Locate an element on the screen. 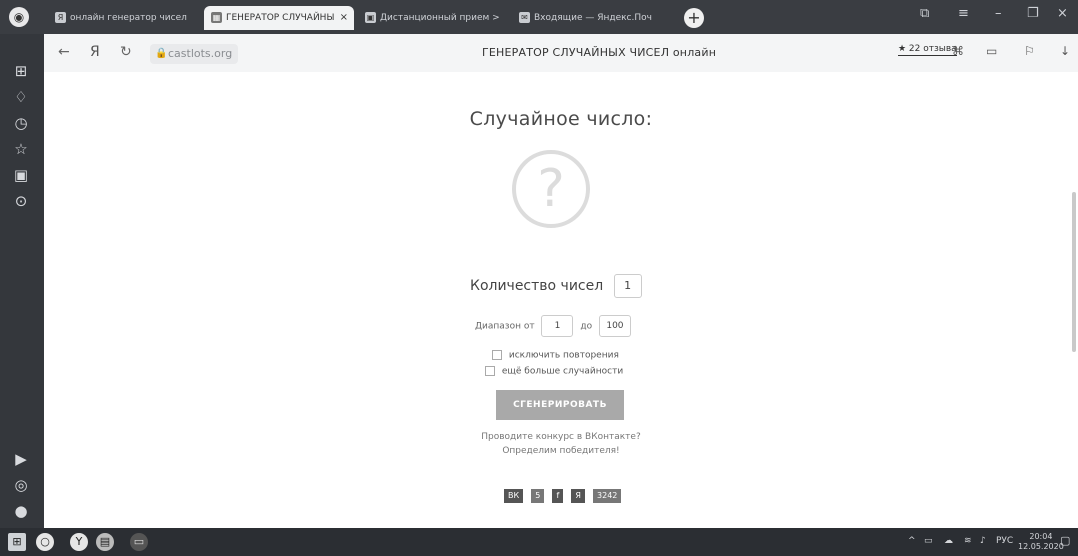 This screenshot has height=556, width=1078. tab-remote-reception: ▣ Дистанционный прием > is located at coordinates (433, 18).